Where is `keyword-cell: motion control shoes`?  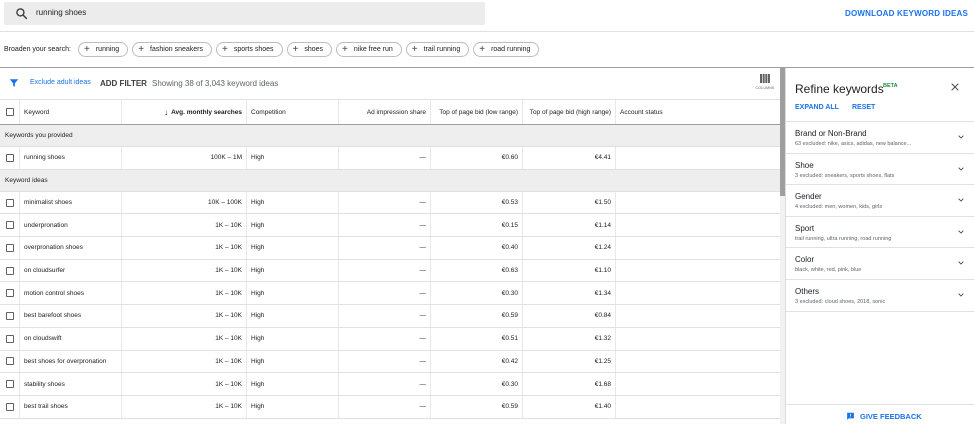 keyword-cell: motion control shoes is located at coordinates (71, 293).